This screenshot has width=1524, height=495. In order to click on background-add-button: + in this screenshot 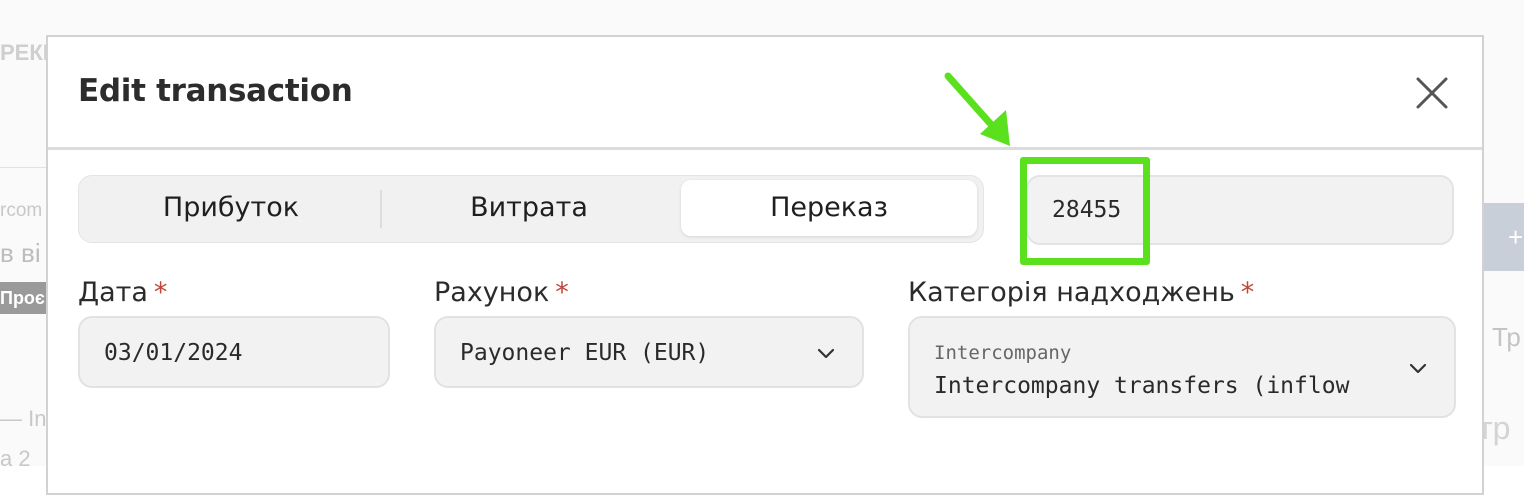, I will do `click(1503, 237)`.